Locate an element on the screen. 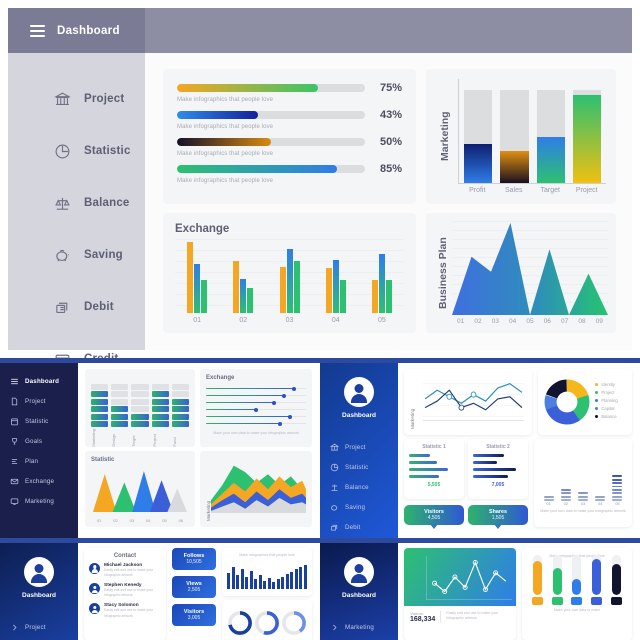 This screenshot has height=640, width=640. stat-bar is located at coordinates (490, 476).